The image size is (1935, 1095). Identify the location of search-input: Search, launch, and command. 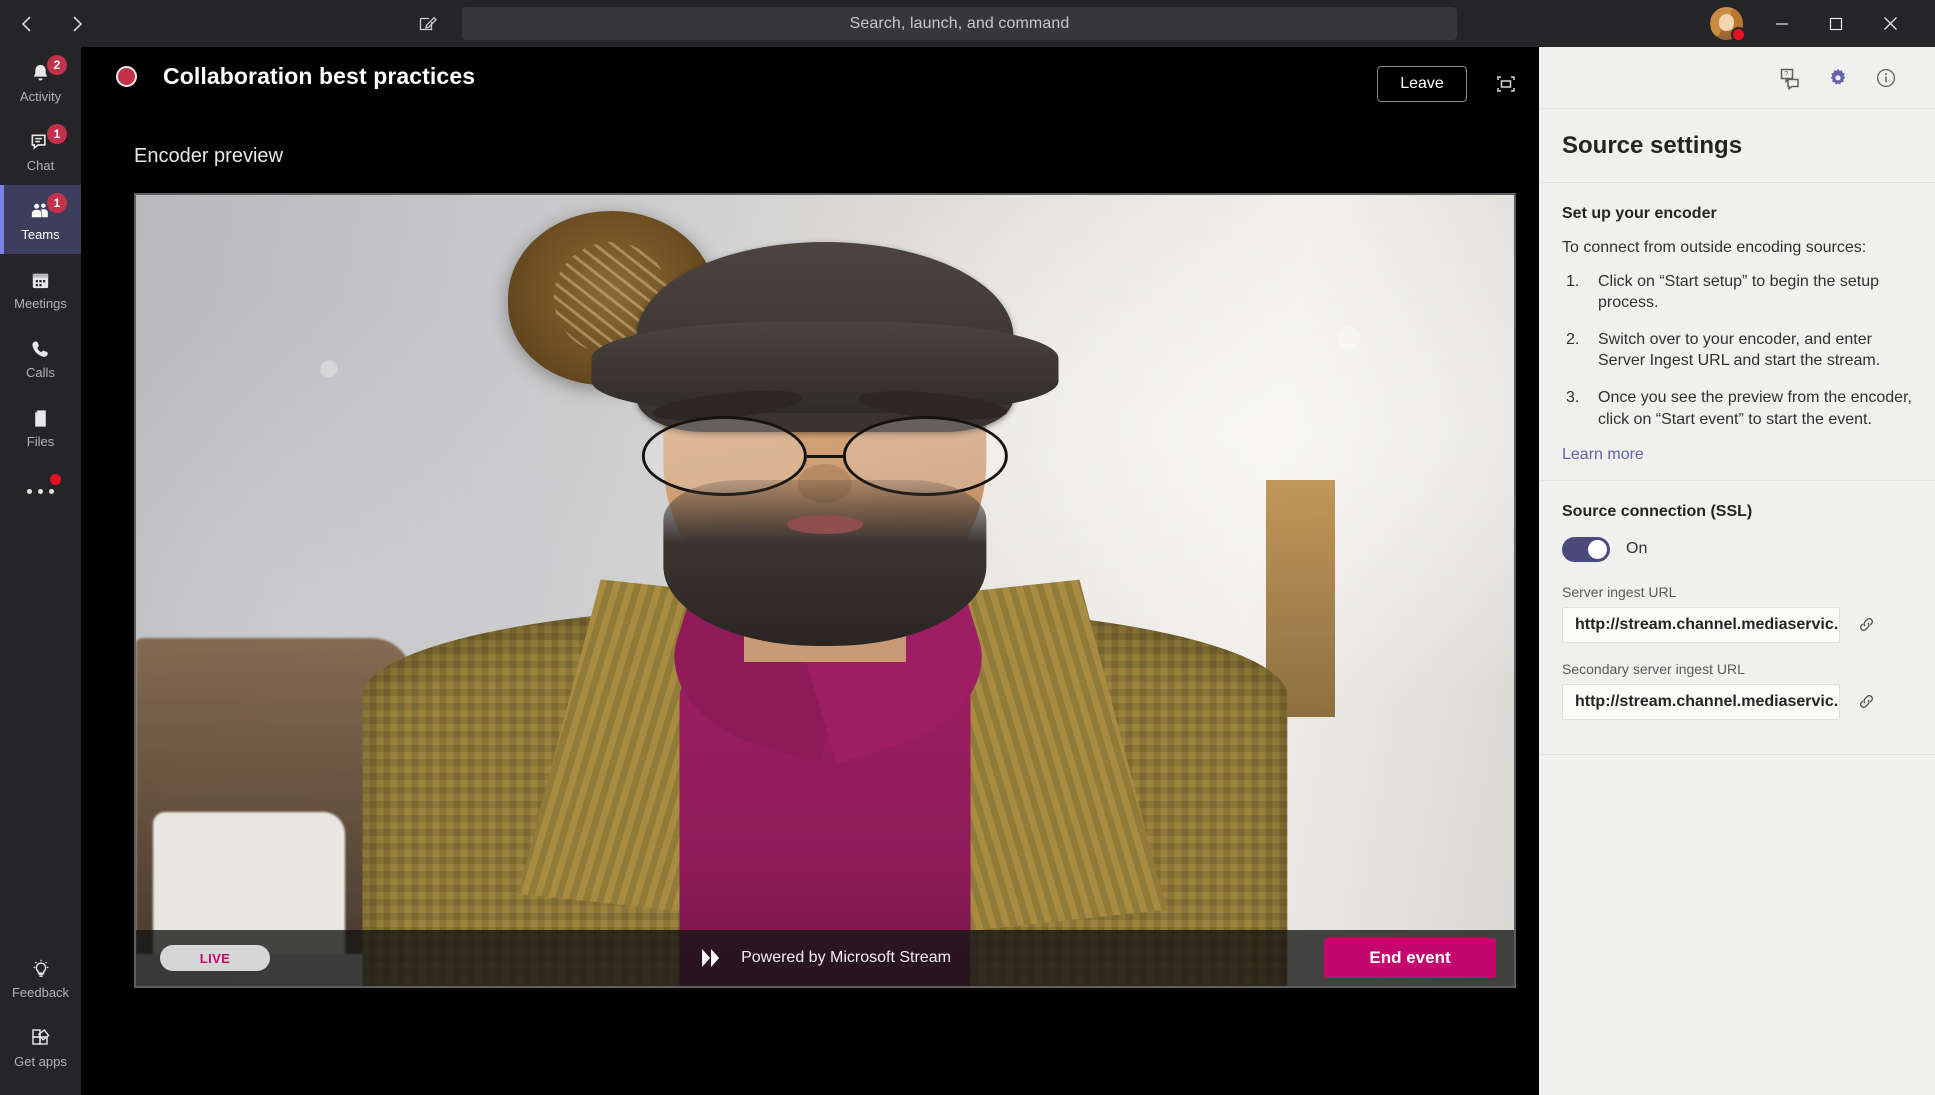
(959, 23).